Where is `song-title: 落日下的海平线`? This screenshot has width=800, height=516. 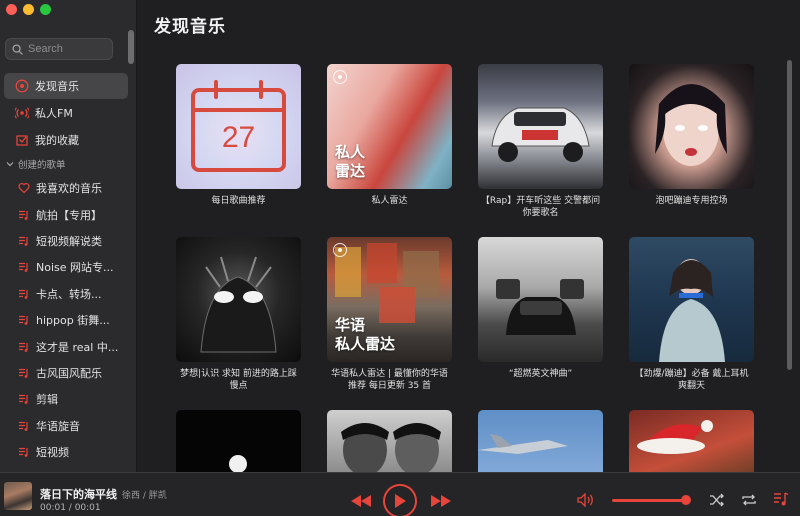 song-title: 落日下的海平线 is located at coordinates (78, 494).